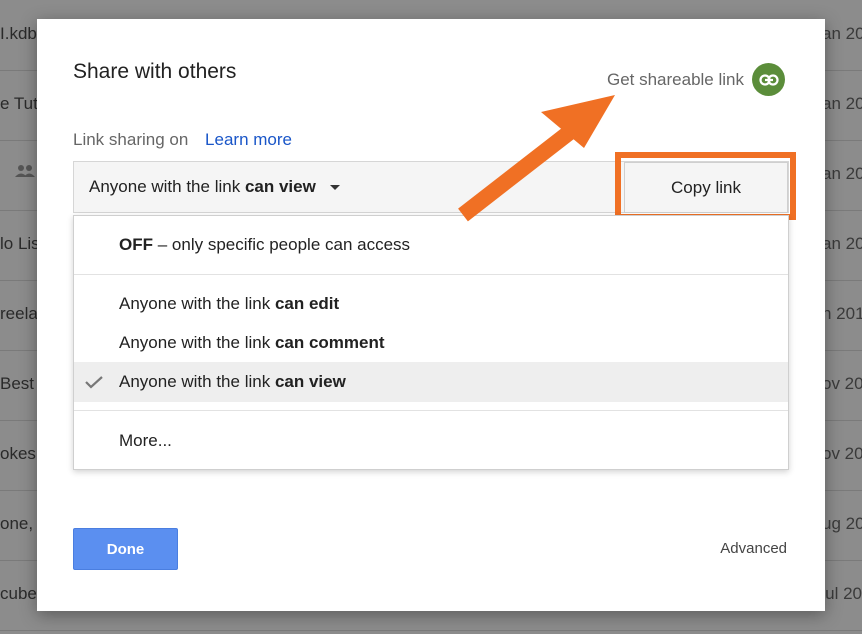 Image resolution: width=862 pixels, height=634 pixels. Describe the element at coordinates (20, 243) in the screenshot. I see `file-name: lo Lis` at that location.